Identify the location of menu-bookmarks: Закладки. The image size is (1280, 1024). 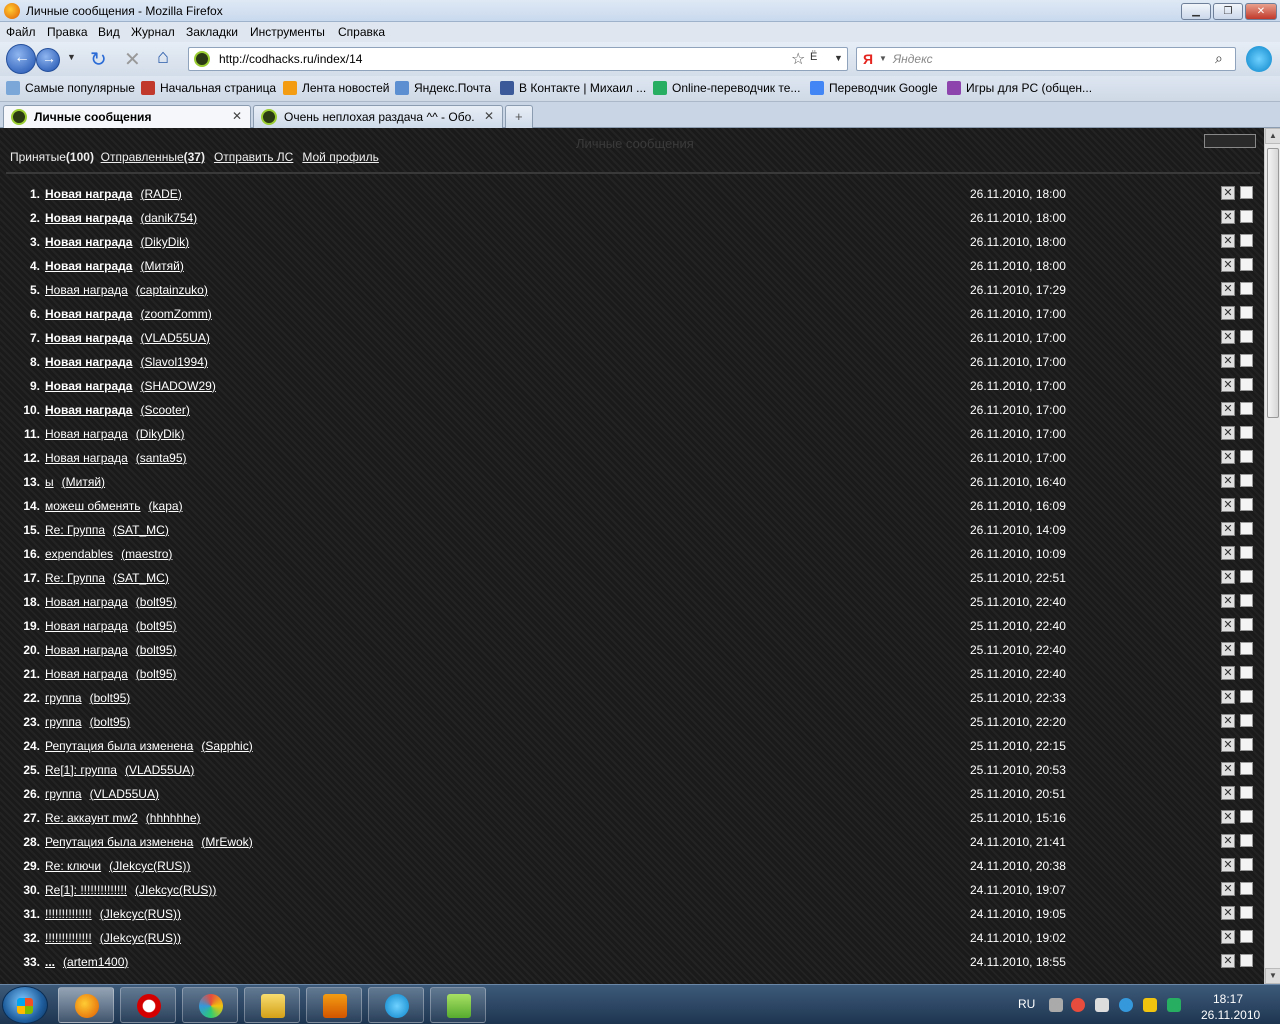
(212, 32).